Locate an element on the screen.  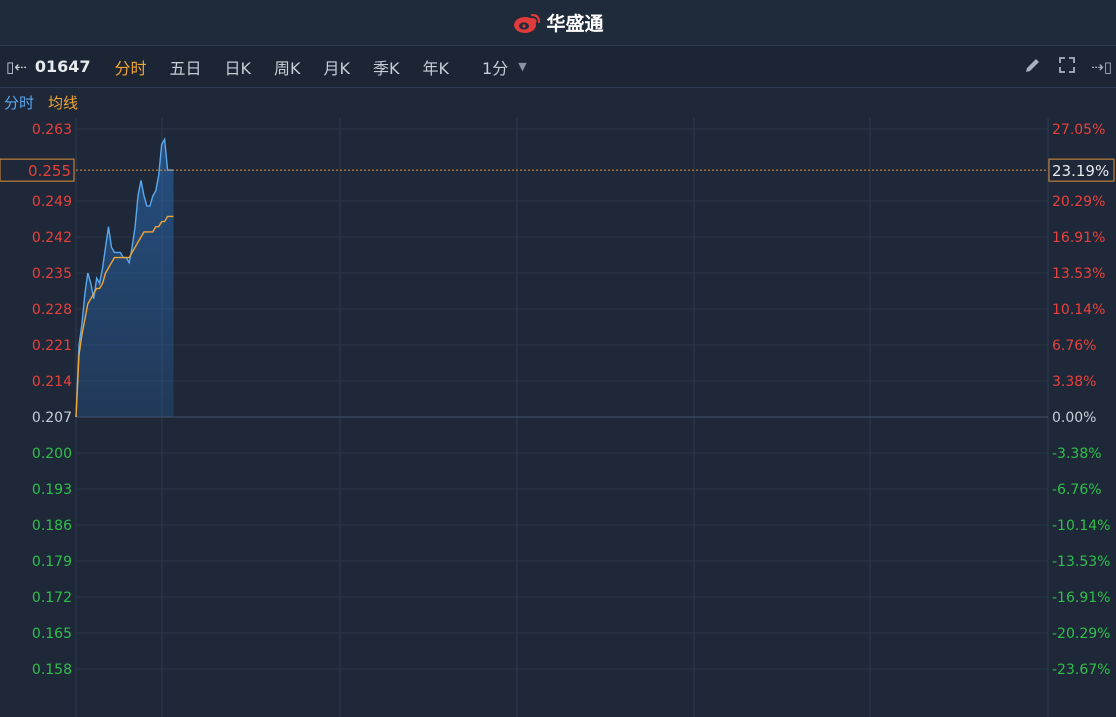
y-tick-right: -6.76% is located at coordinates (1077, 490).